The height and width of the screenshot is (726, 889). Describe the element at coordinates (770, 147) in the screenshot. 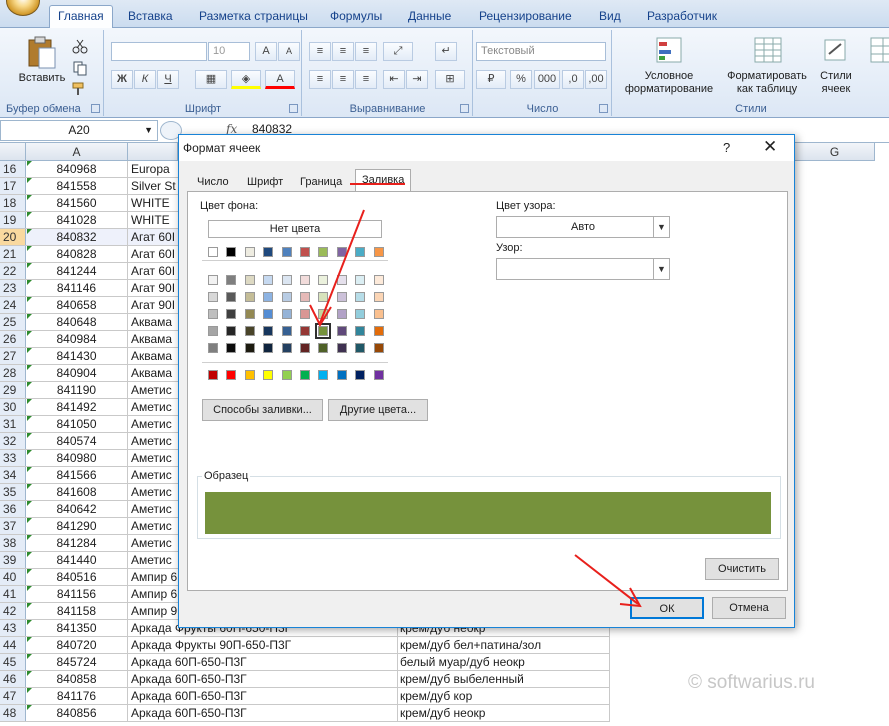

I see `close-button: ✕` at that location.